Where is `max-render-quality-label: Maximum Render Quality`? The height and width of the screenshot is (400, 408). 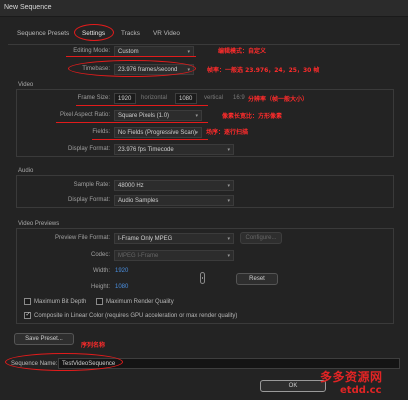
max-render-quality-label: Maximum Render Quality is located at coordinates (140, 301).